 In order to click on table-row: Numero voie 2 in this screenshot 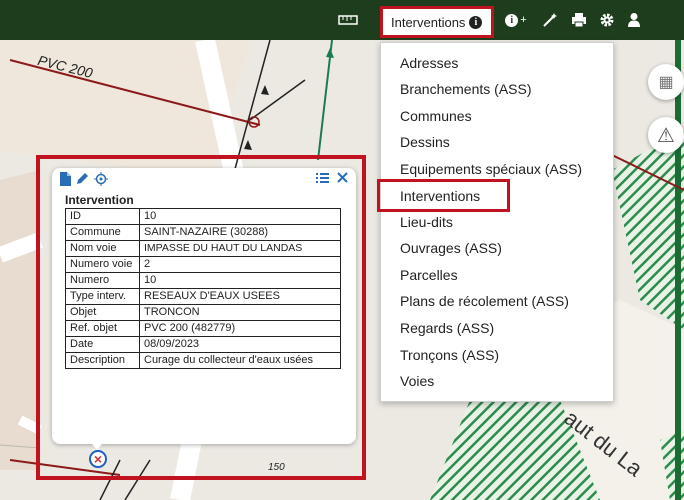, I will do `click(203, 264)`.